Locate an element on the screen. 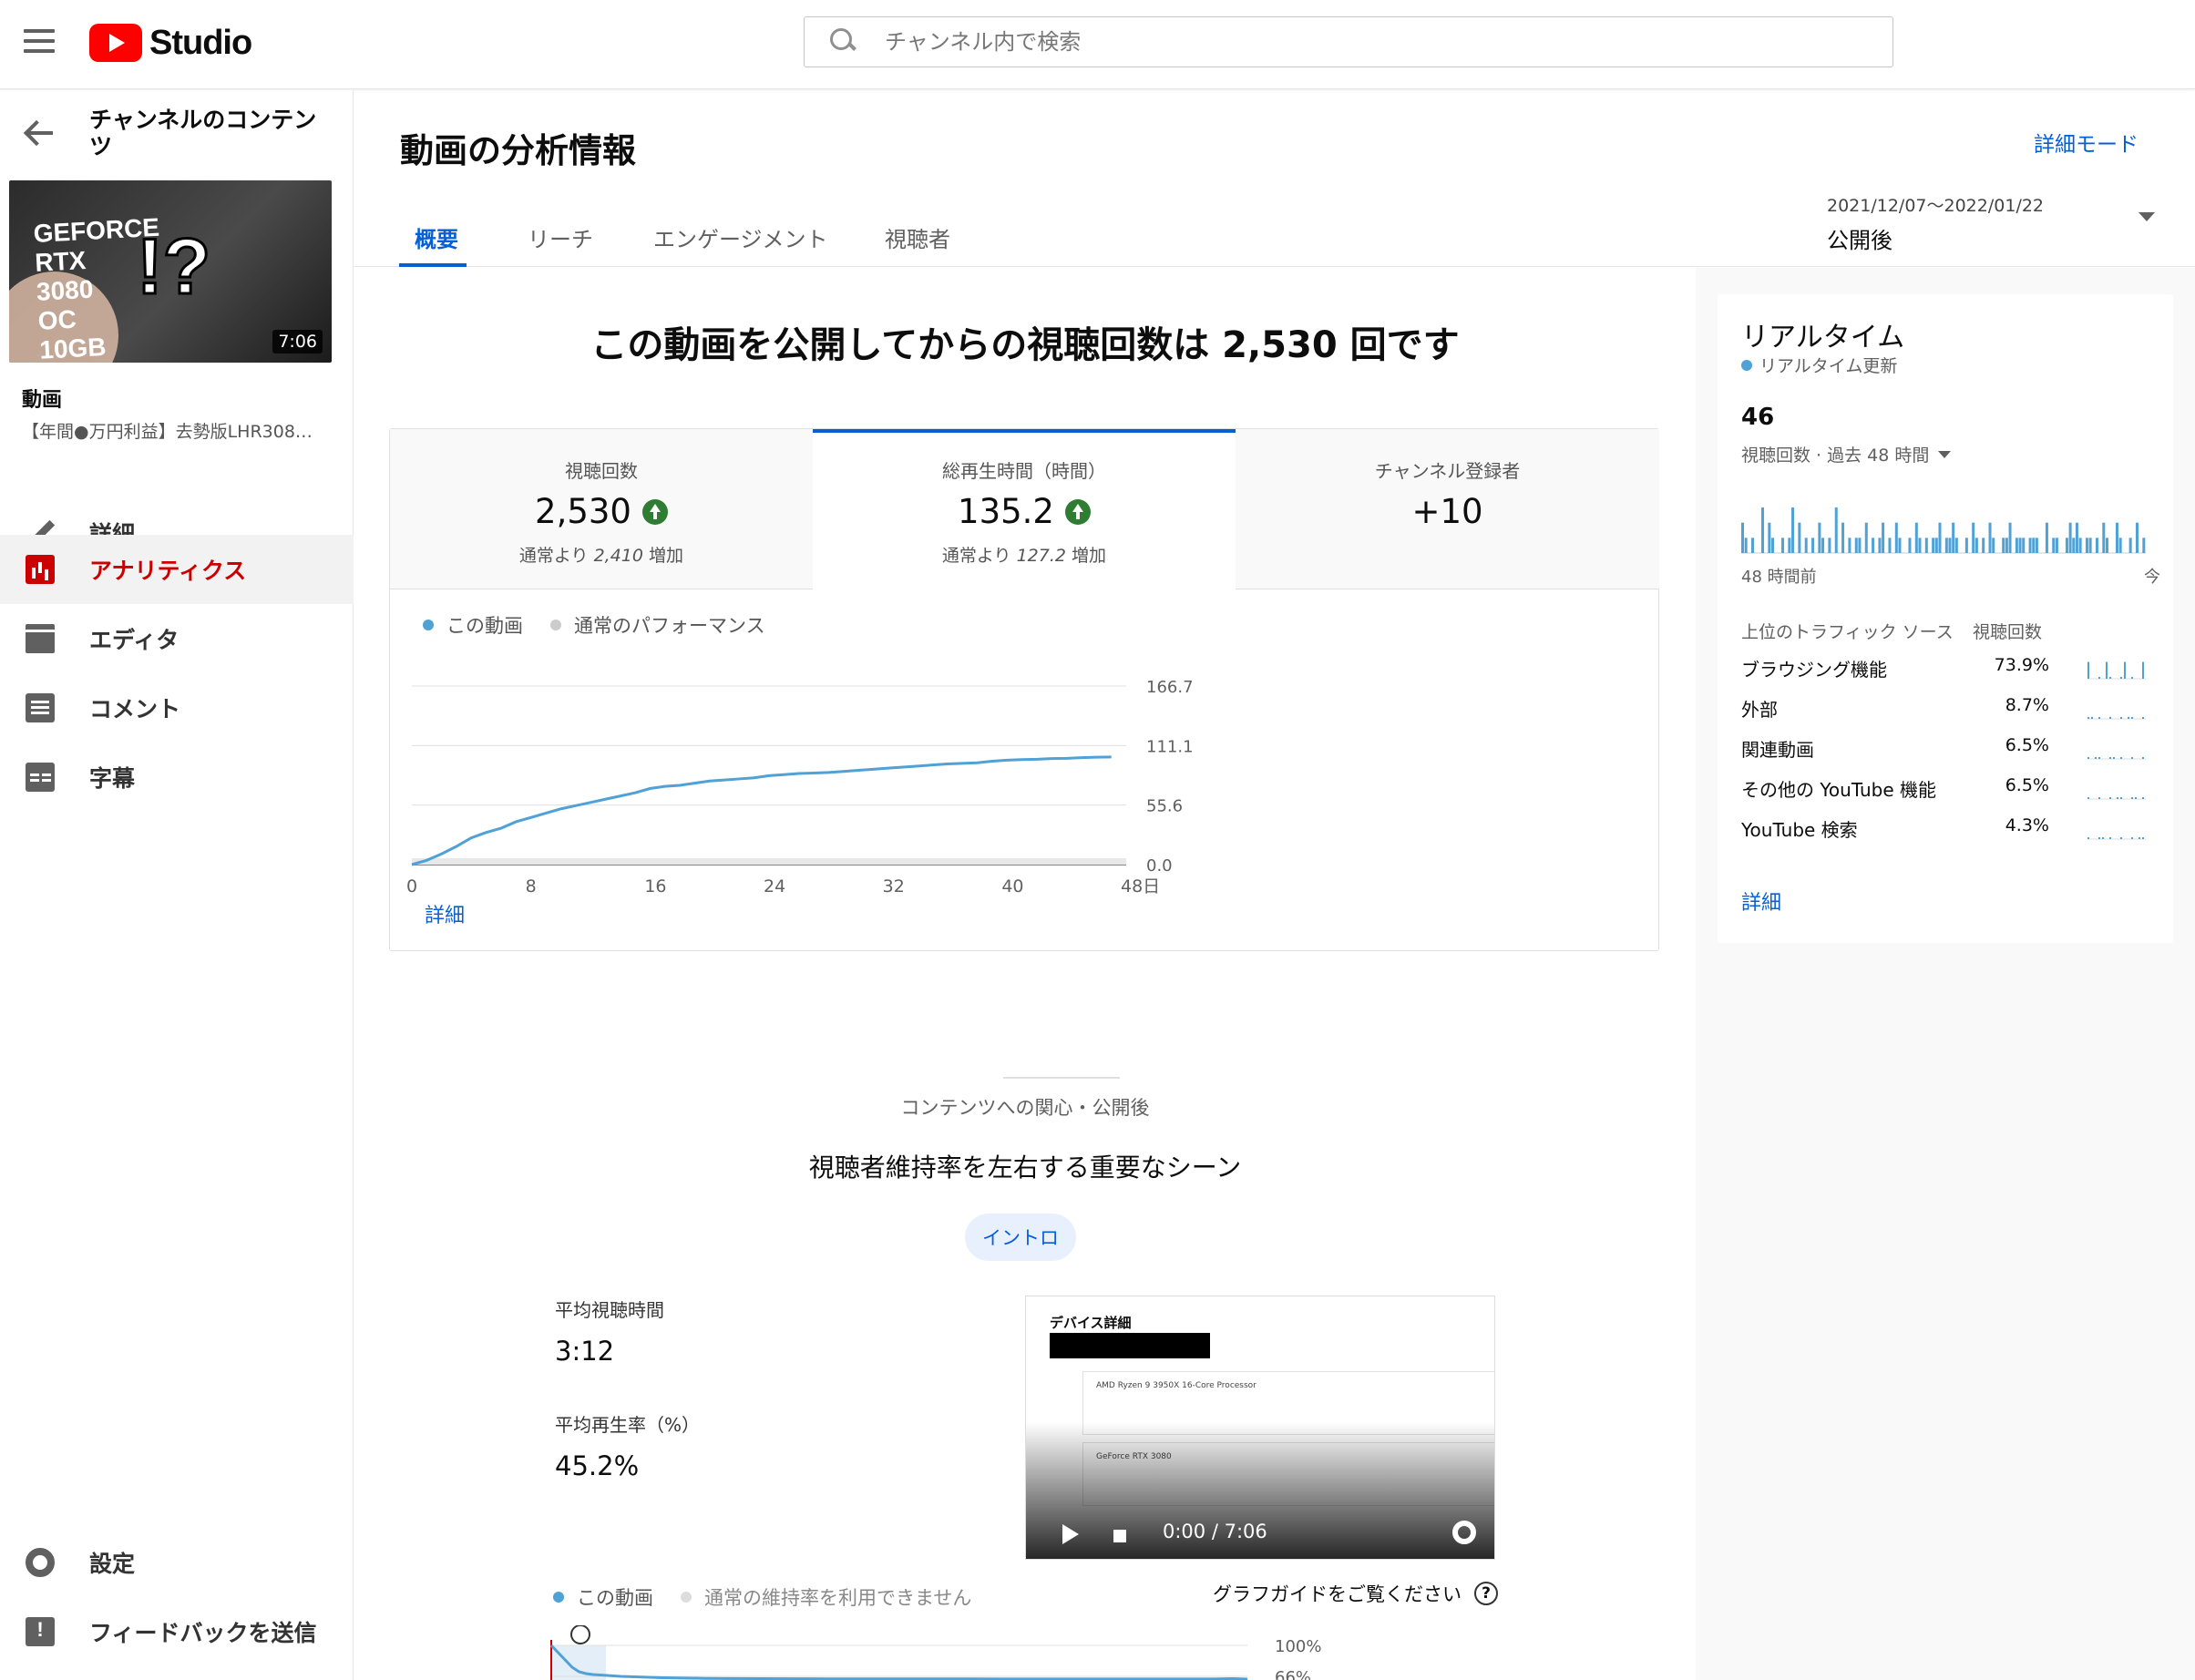  legend-dot-typical is located at coordinates (686, 1598).